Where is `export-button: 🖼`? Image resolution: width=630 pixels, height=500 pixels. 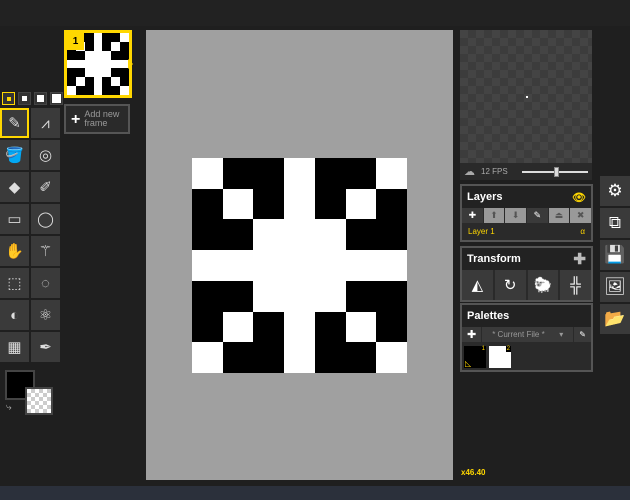
export-button: 🖼 is located at coordinates (615, 287).